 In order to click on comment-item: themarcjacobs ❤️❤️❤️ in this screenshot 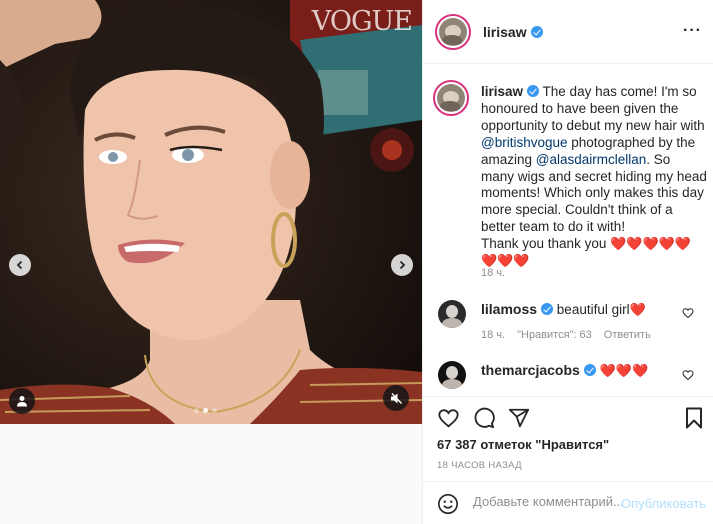, I will do `click(581, 371)`.